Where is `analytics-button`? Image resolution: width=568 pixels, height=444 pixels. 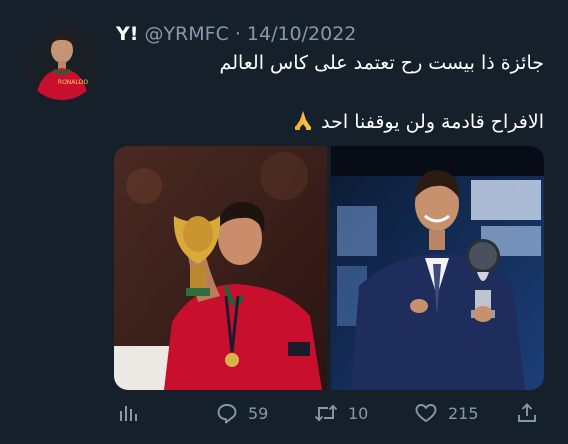 analytics-button is located at coordinates (128, 413).